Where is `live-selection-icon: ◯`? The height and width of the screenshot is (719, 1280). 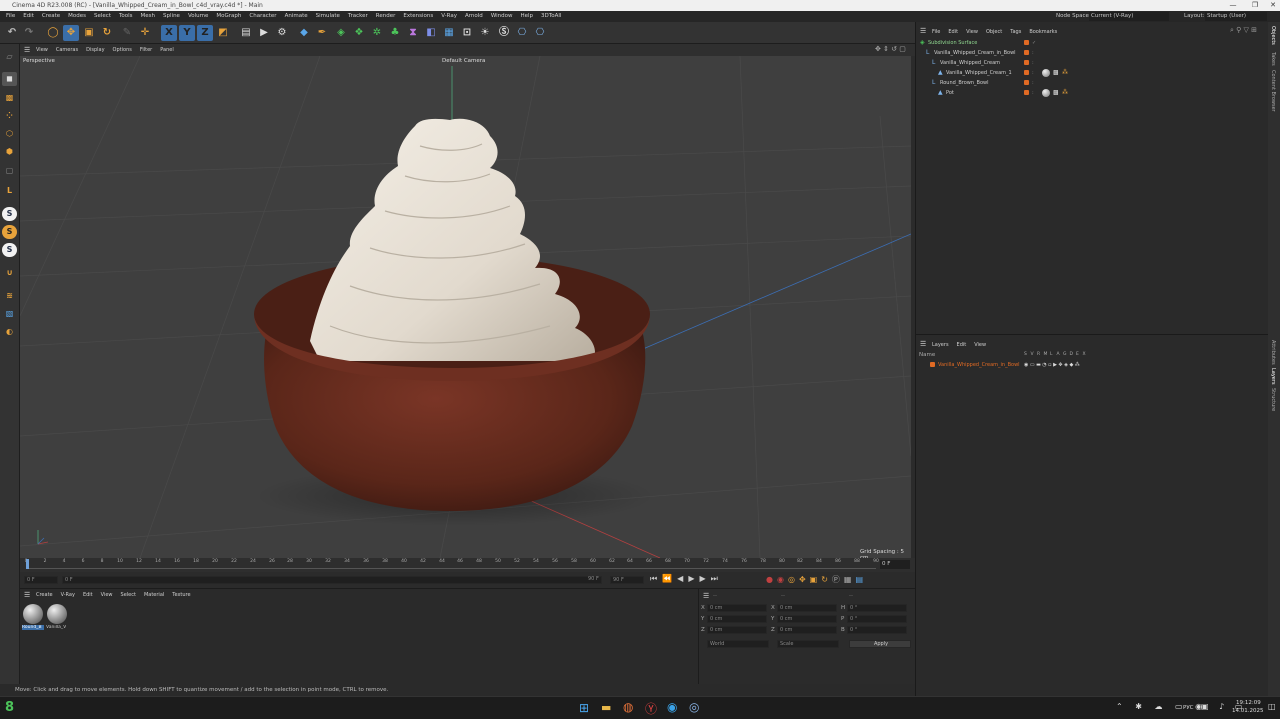 live-selection-icon: ◯ is located at coordinates (53, 33).